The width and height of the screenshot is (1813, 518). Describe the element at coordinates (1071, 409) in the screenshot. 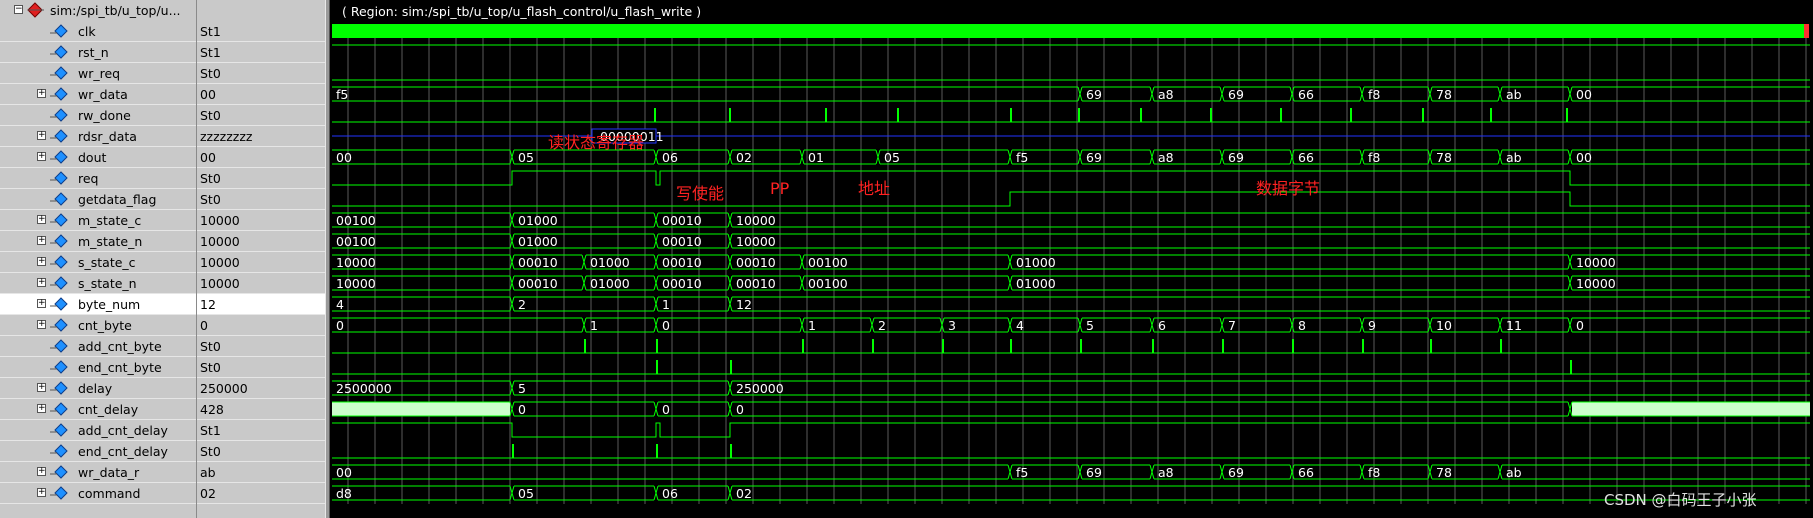

I see `wave-cnt_delay: 0 0 0` at that location.